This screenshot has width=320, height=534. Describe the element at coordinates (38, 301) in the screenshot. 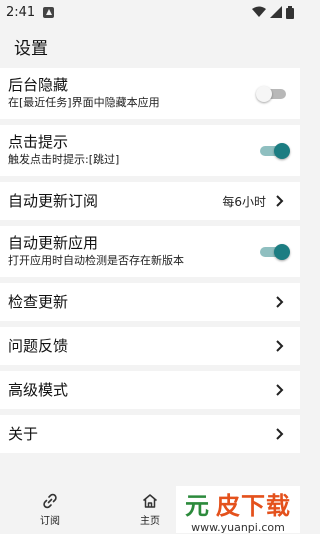

I see `setting-title: 检查更新` at that location.